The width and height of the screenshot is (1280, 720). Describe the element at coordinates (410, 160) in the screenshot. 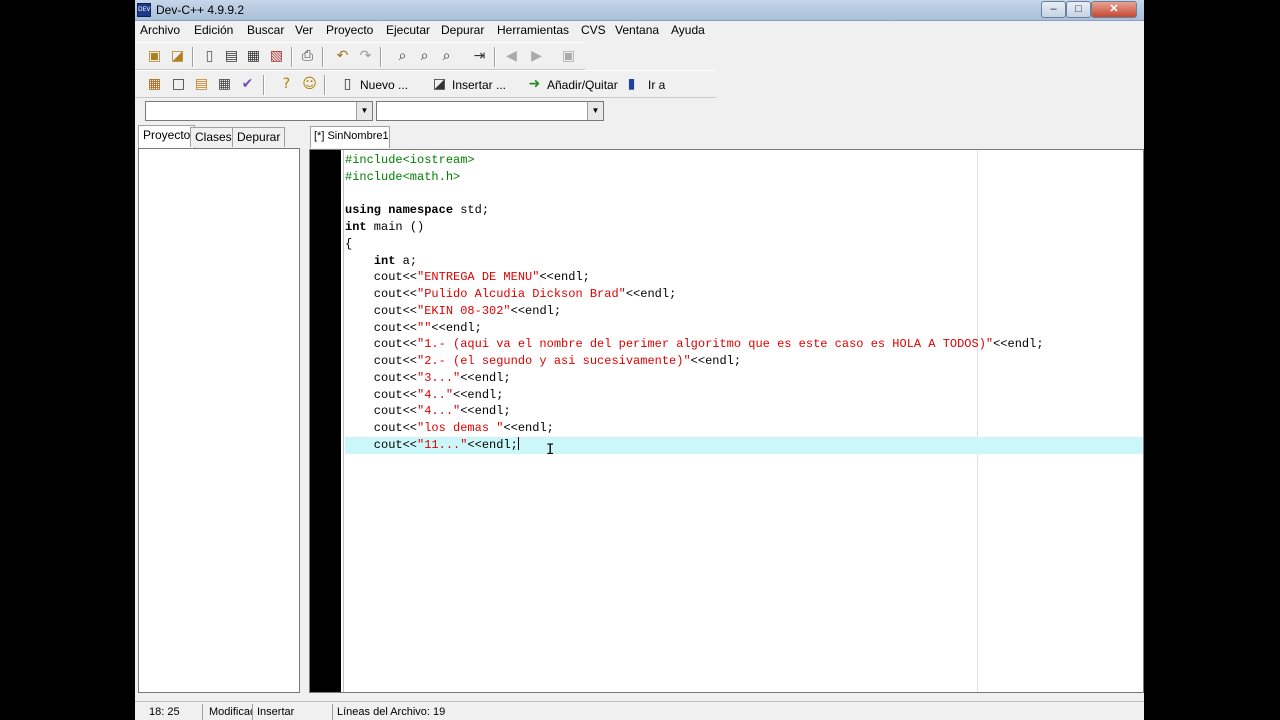

I see `preprocessor-directive: #include<iostream>` at that location.